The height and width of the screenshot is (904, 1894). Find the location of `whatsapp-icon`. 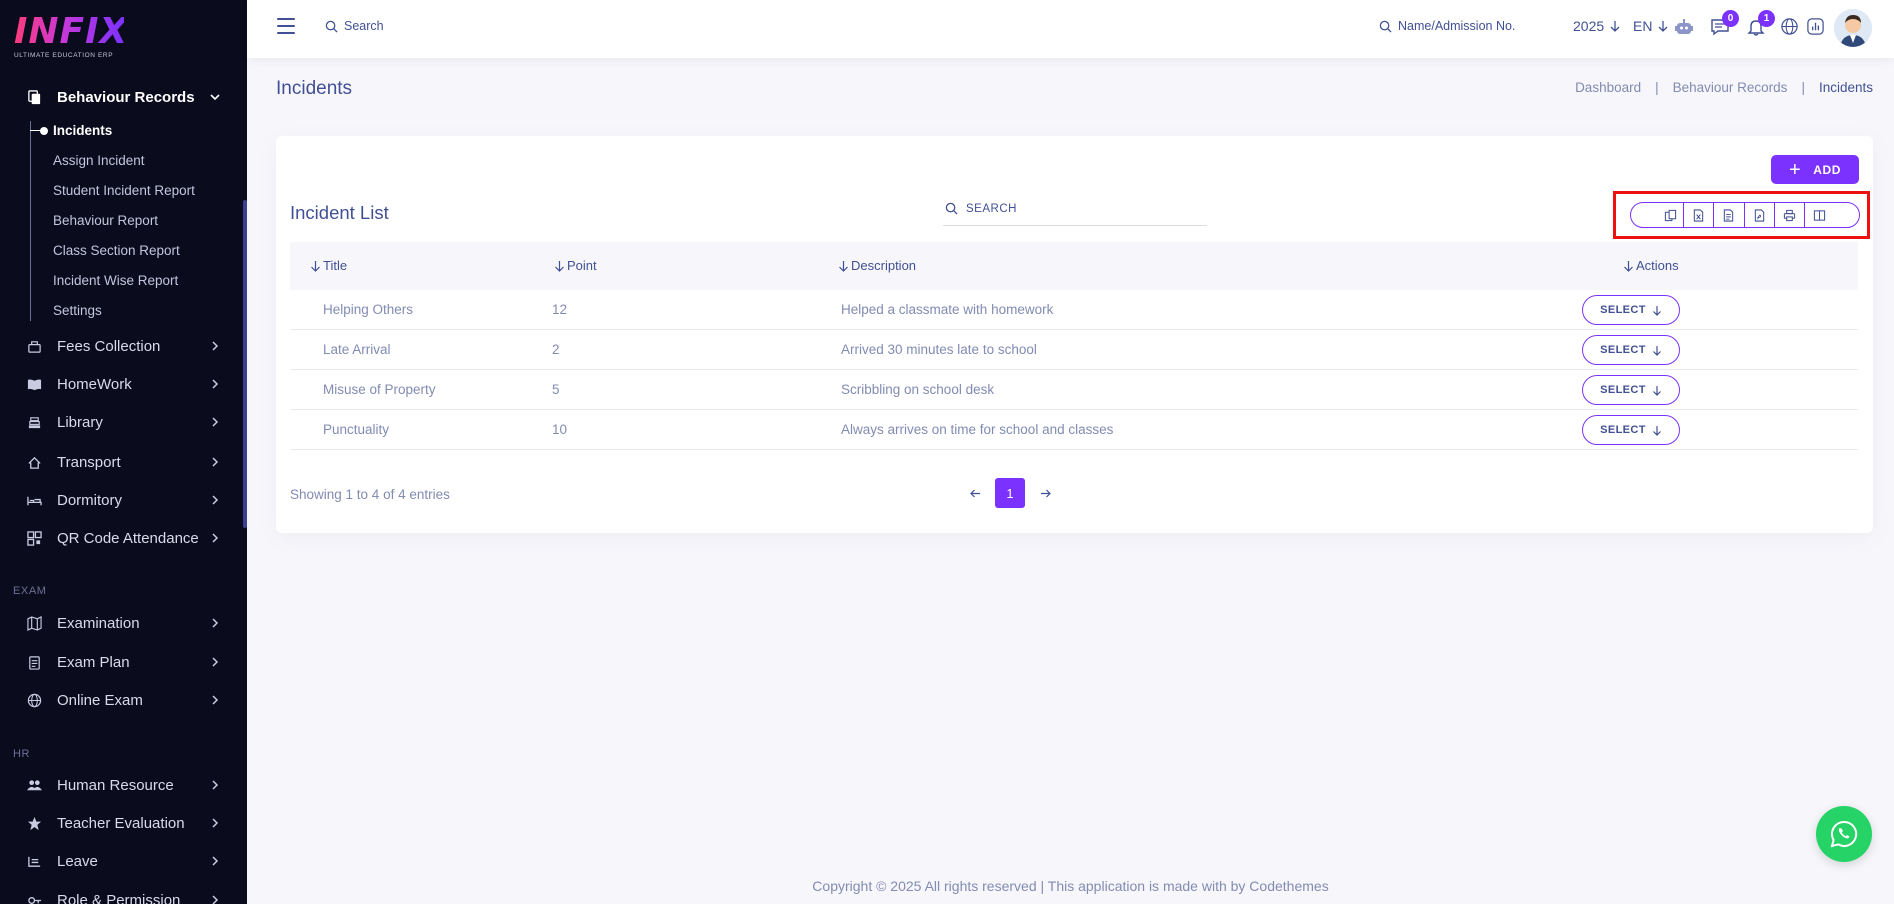

whatsapp-icon is located at coordinates (1844, 834).